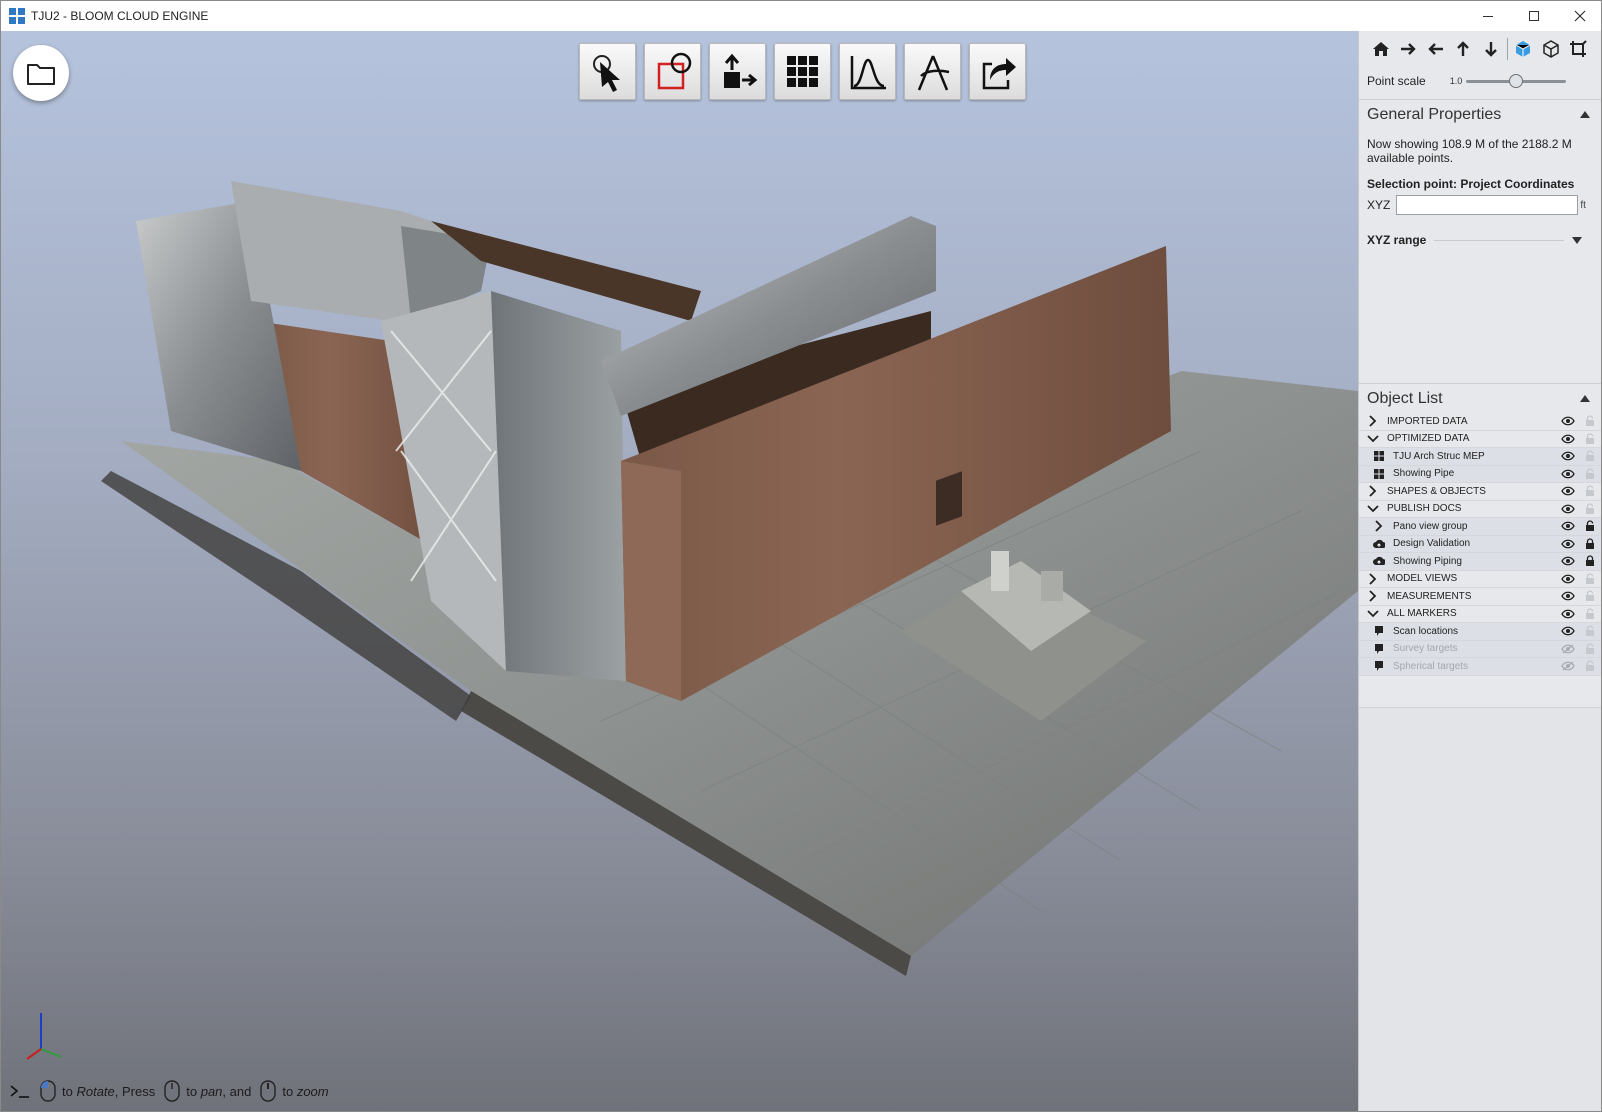 Image resolution: width=1602 pixels, height=1112 pixels. I want to click on xyz-range-toggle: XYZ range, so click(1481, 240).